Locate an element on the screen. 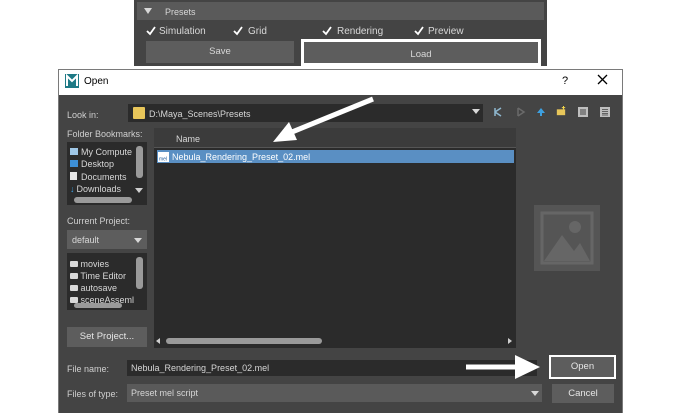  arrow-to-open-icon is located at coordinates (503, 367).